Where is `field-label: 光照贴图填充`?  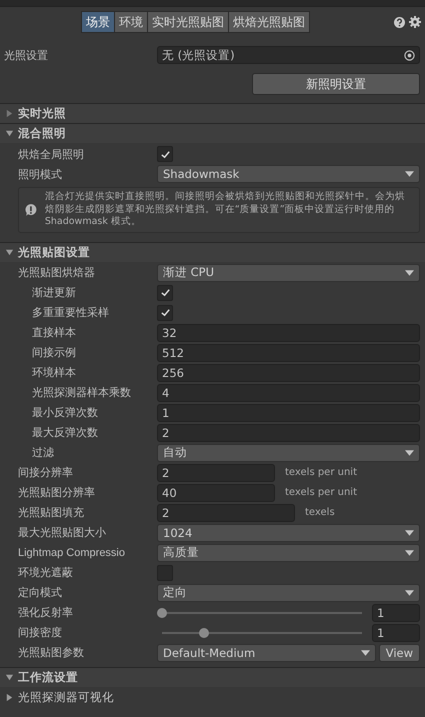
field-label: 光照贴图填充 is located at coordinates (51, 513).